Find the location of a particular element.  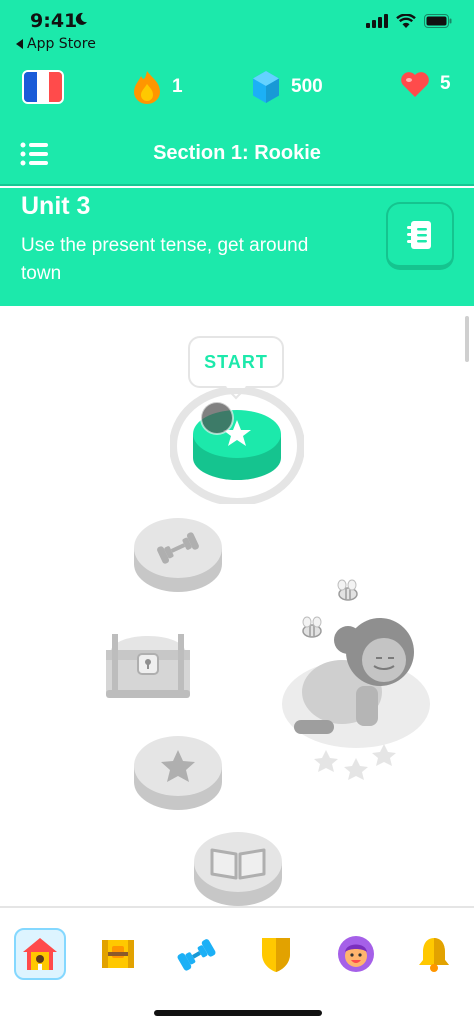

practice-node-locked is located at coordinates (178, 554).